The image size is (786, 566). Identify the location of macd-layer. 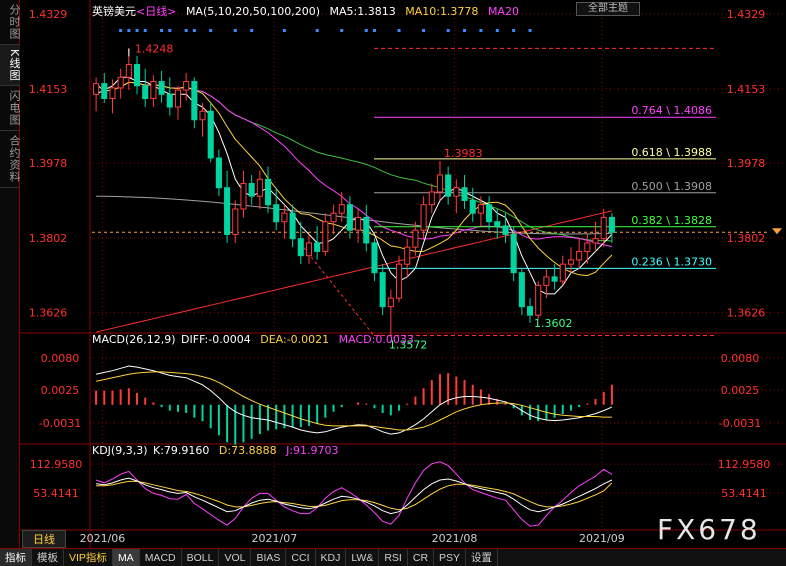
(354, 405).